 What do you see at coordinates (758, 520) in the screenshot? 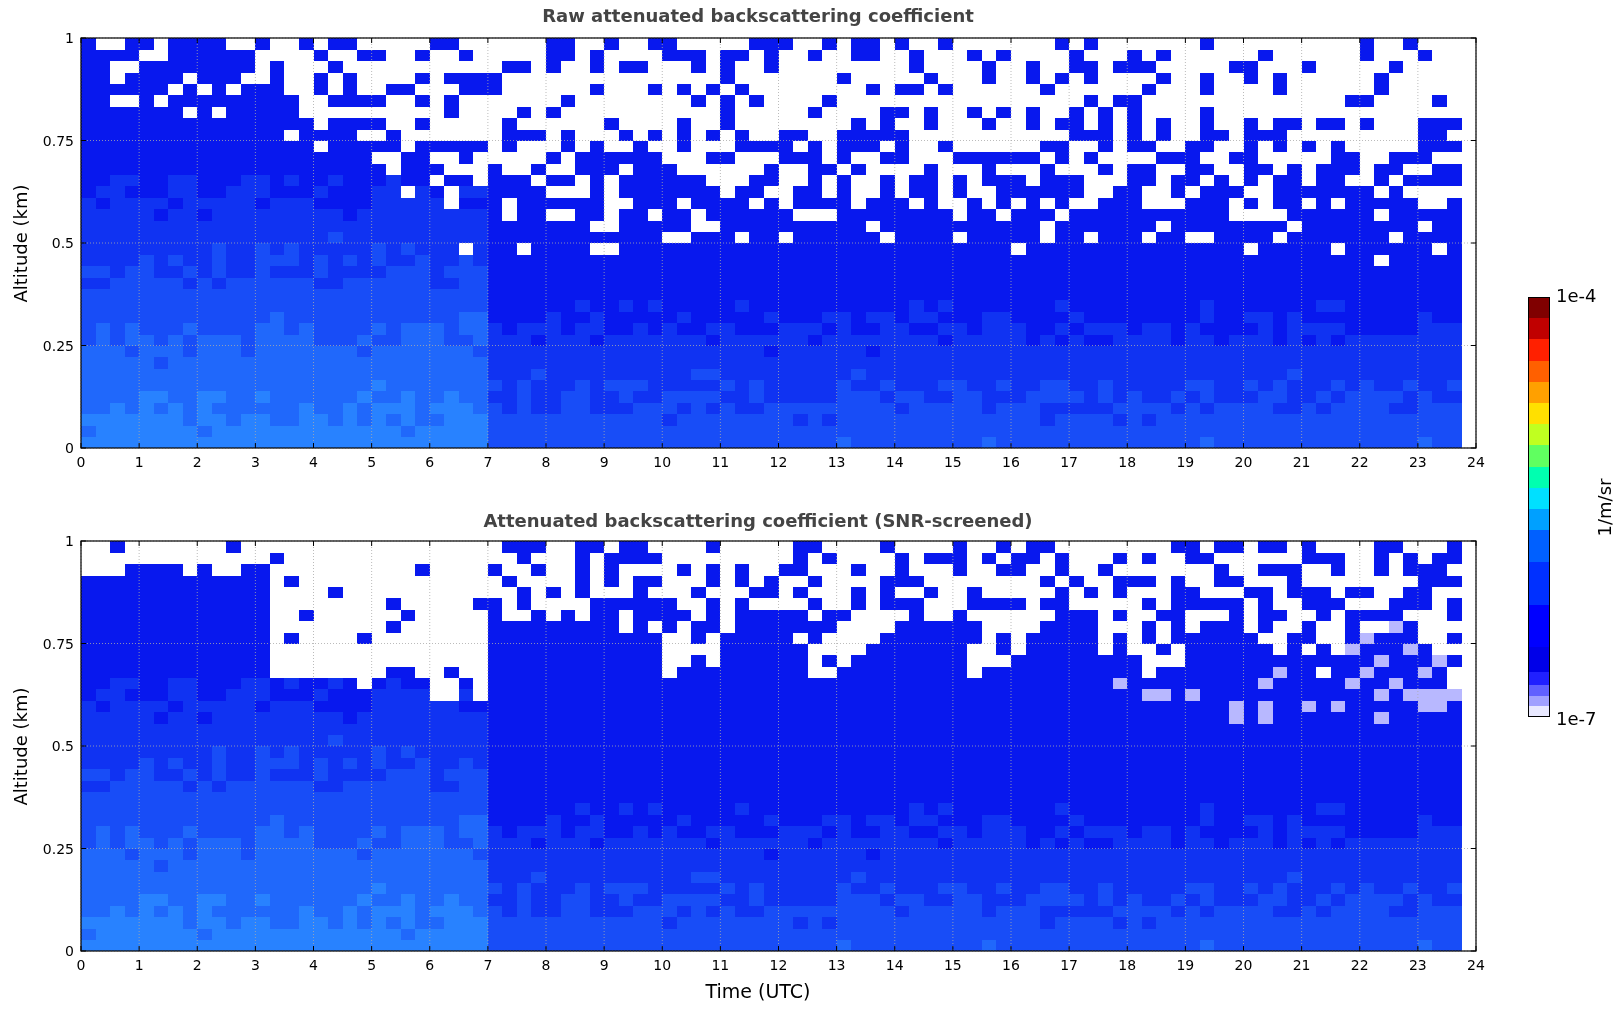
I see `plot-title: Attenuated backscattering coefficient (SNR-screened)` at bounding box center [758, 520].